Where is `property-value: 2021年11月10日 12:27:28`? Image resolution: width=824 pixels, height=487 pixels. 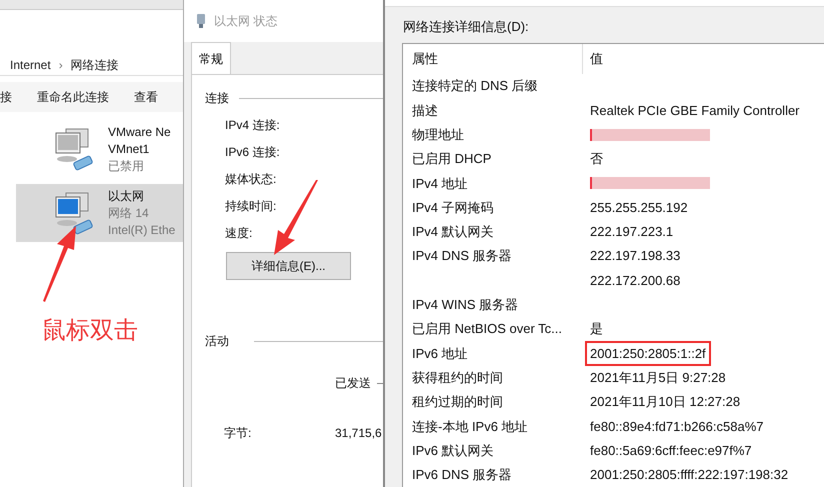
property-value: 2021年11月10日 12:27:28 is located at coordinates (665, 402).